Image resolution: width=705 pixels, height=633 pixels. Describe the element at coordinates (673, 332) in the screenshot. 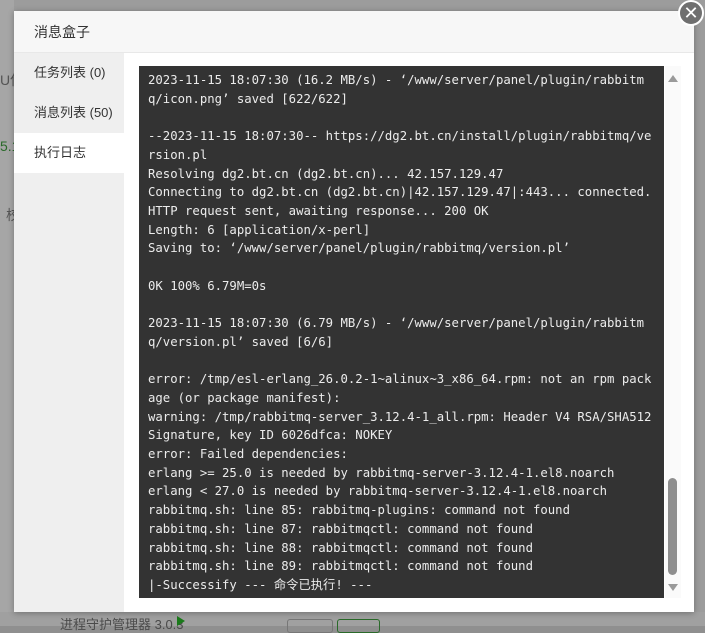

I see `log-scrollbar` at that location.